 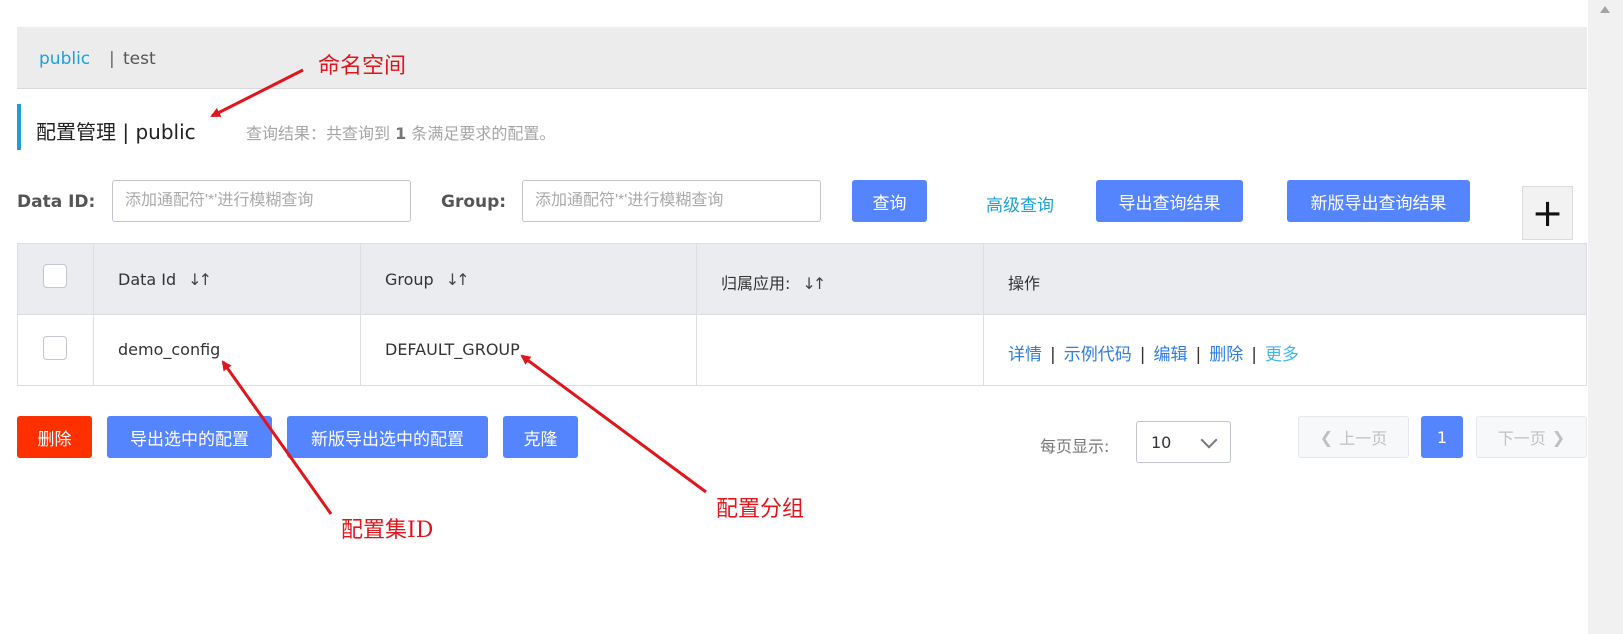 What do you see at coordinates (1558, 437) in the screenshot?
I see `chevron-right-icon: ❯` at bounding box center [1558, 437].